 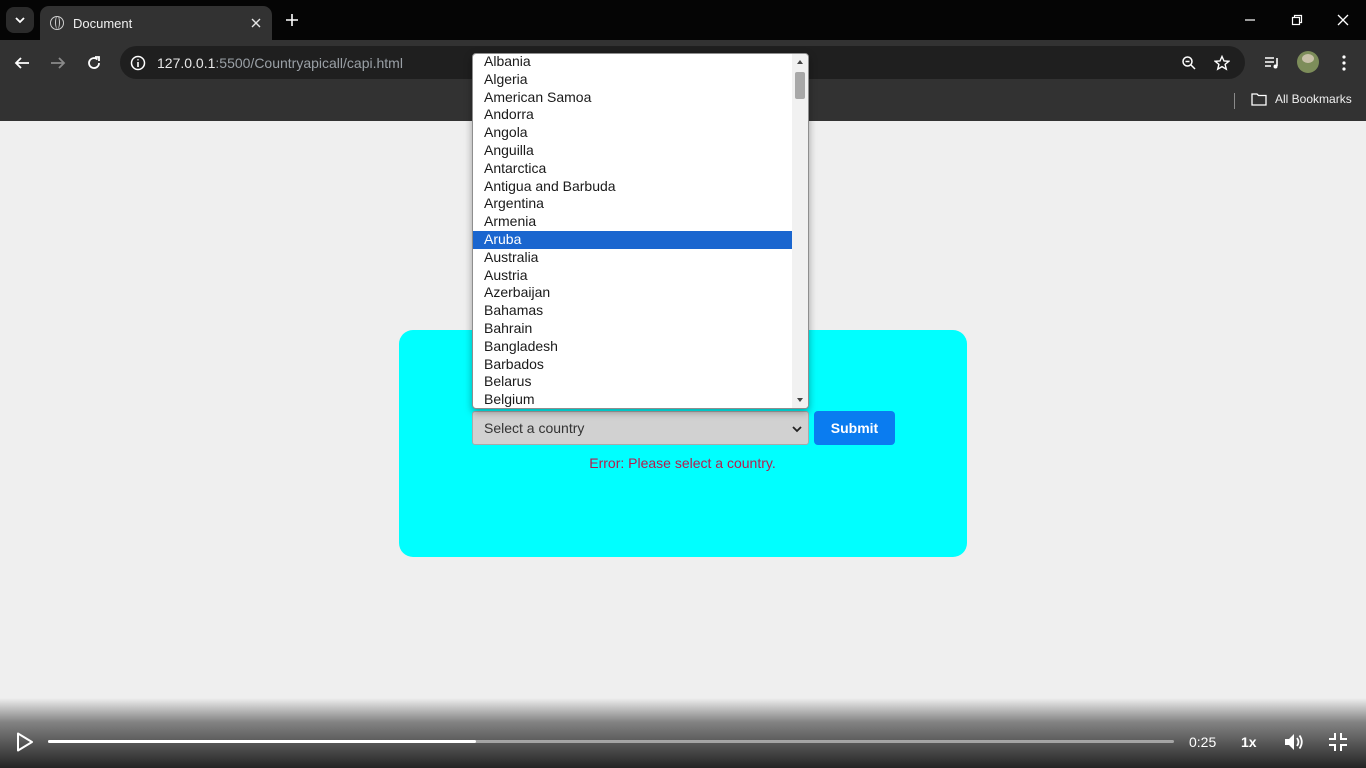 I want to click on country-option: Bahrain, so click(x=633, y=329).